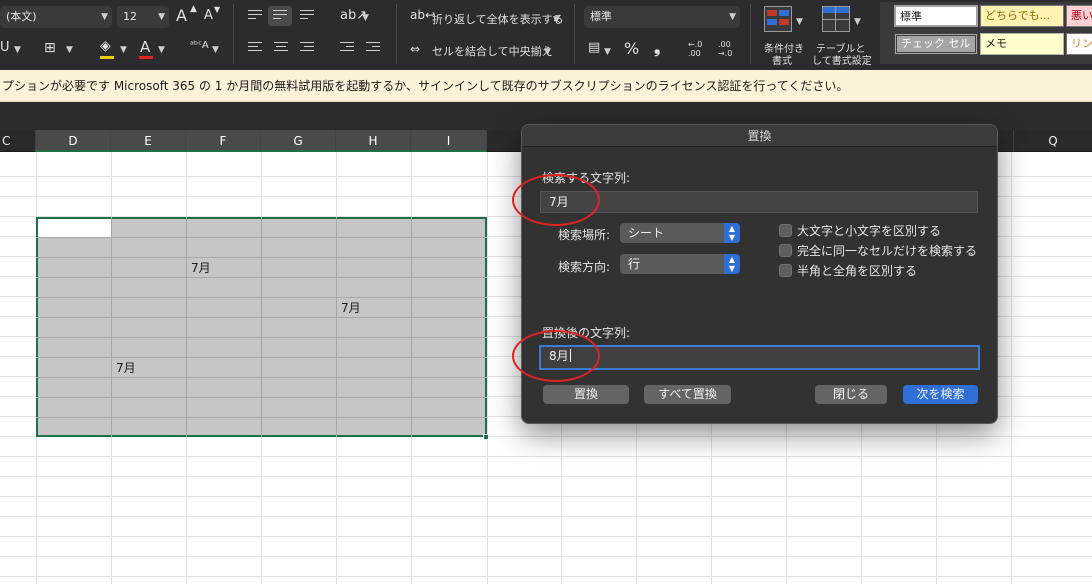 This screenshot has height=584, width=1092. Describe the element at coordinates (836, 19) in the screenshot. I see `format-as-table-icon` at that location.